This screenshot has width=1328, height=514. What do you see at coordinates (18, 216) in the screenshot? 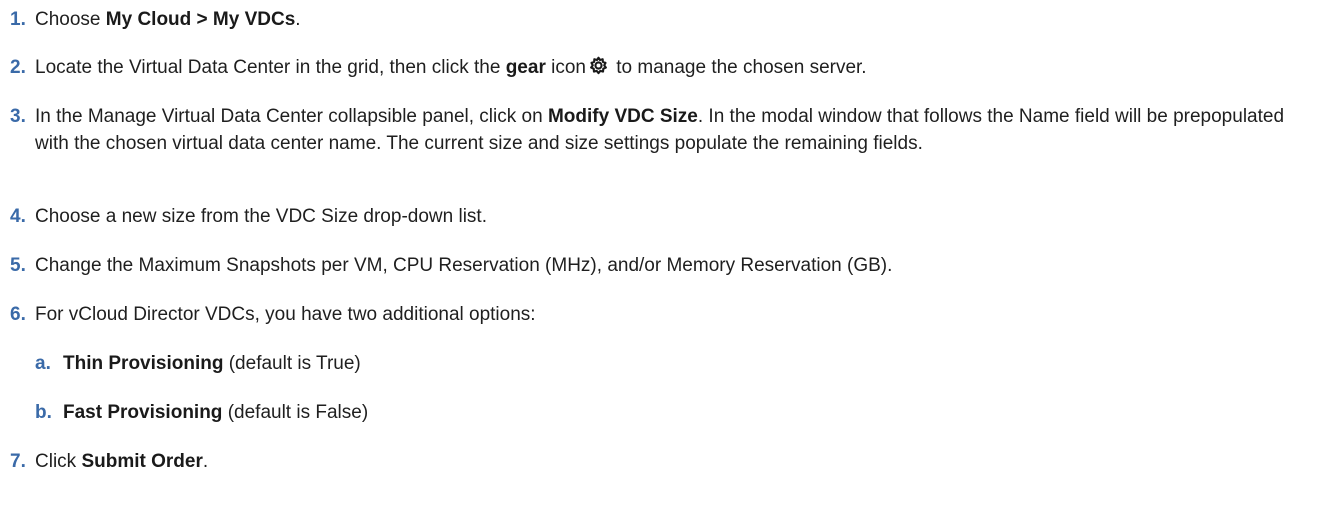
I see `step-number: 4.` at bounding box center [18, 216].